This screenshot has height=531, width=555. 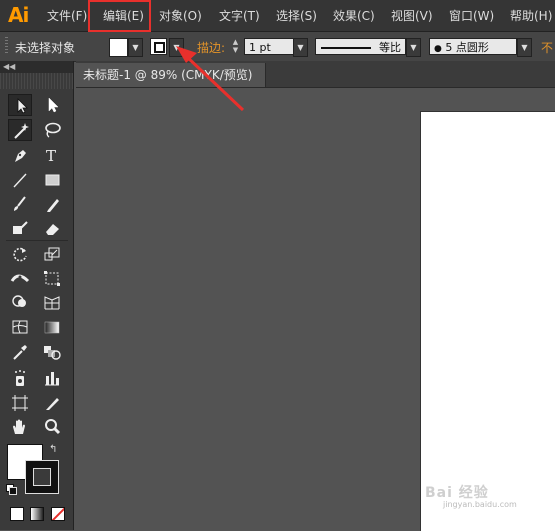 I want to click on hand-tool-icon, so click(x=20, y=427).